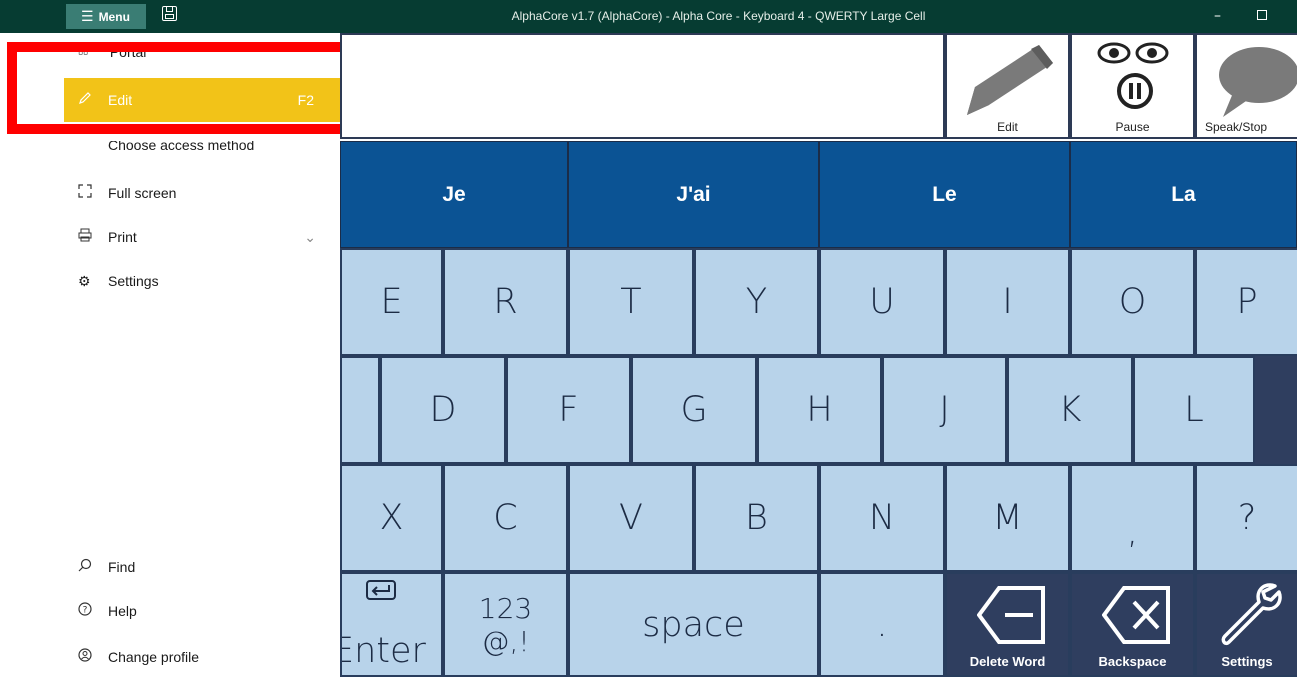 This screenshot has width=1297, height=679. What do you see at coordinates (694, 410) in the screenshot?
I see `key-g: G` at bounding box center [694, 410].